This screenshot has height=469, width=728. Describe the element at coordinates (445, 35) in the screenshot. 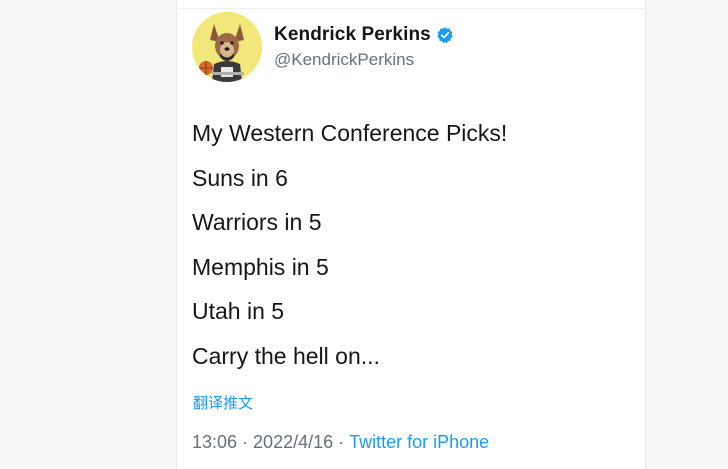

I see `verified-badge-icon` at that location.